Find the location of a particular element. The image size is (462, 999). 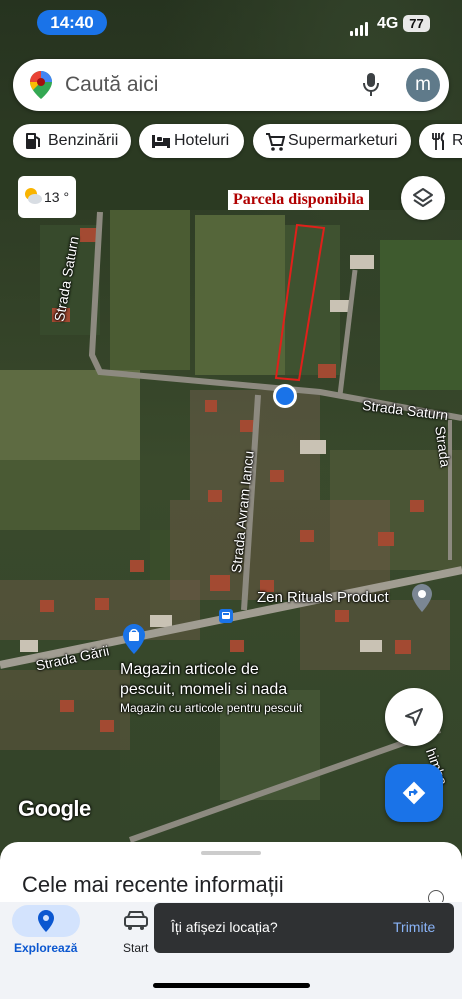

nav-explore is located at coordinates (46, 921).